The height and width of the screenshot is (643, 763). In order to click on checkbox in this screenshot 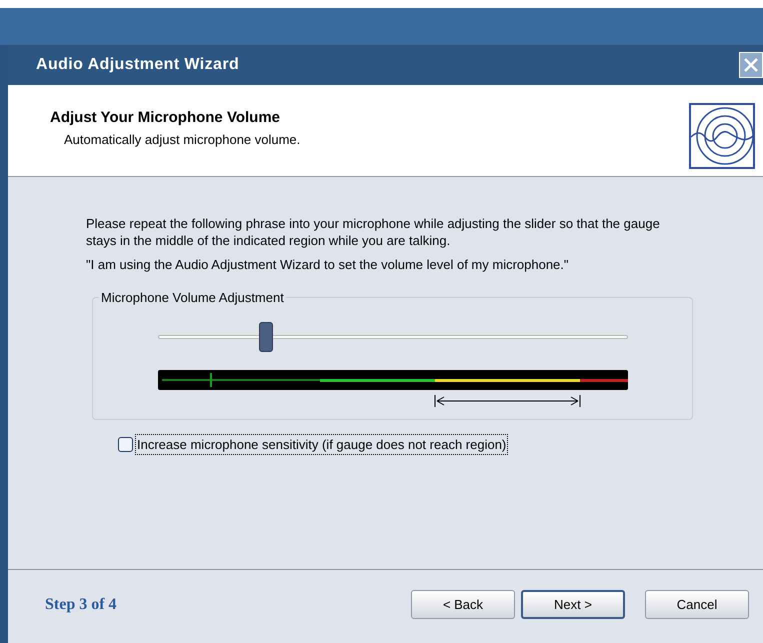, I will do `click(125, 444)`.